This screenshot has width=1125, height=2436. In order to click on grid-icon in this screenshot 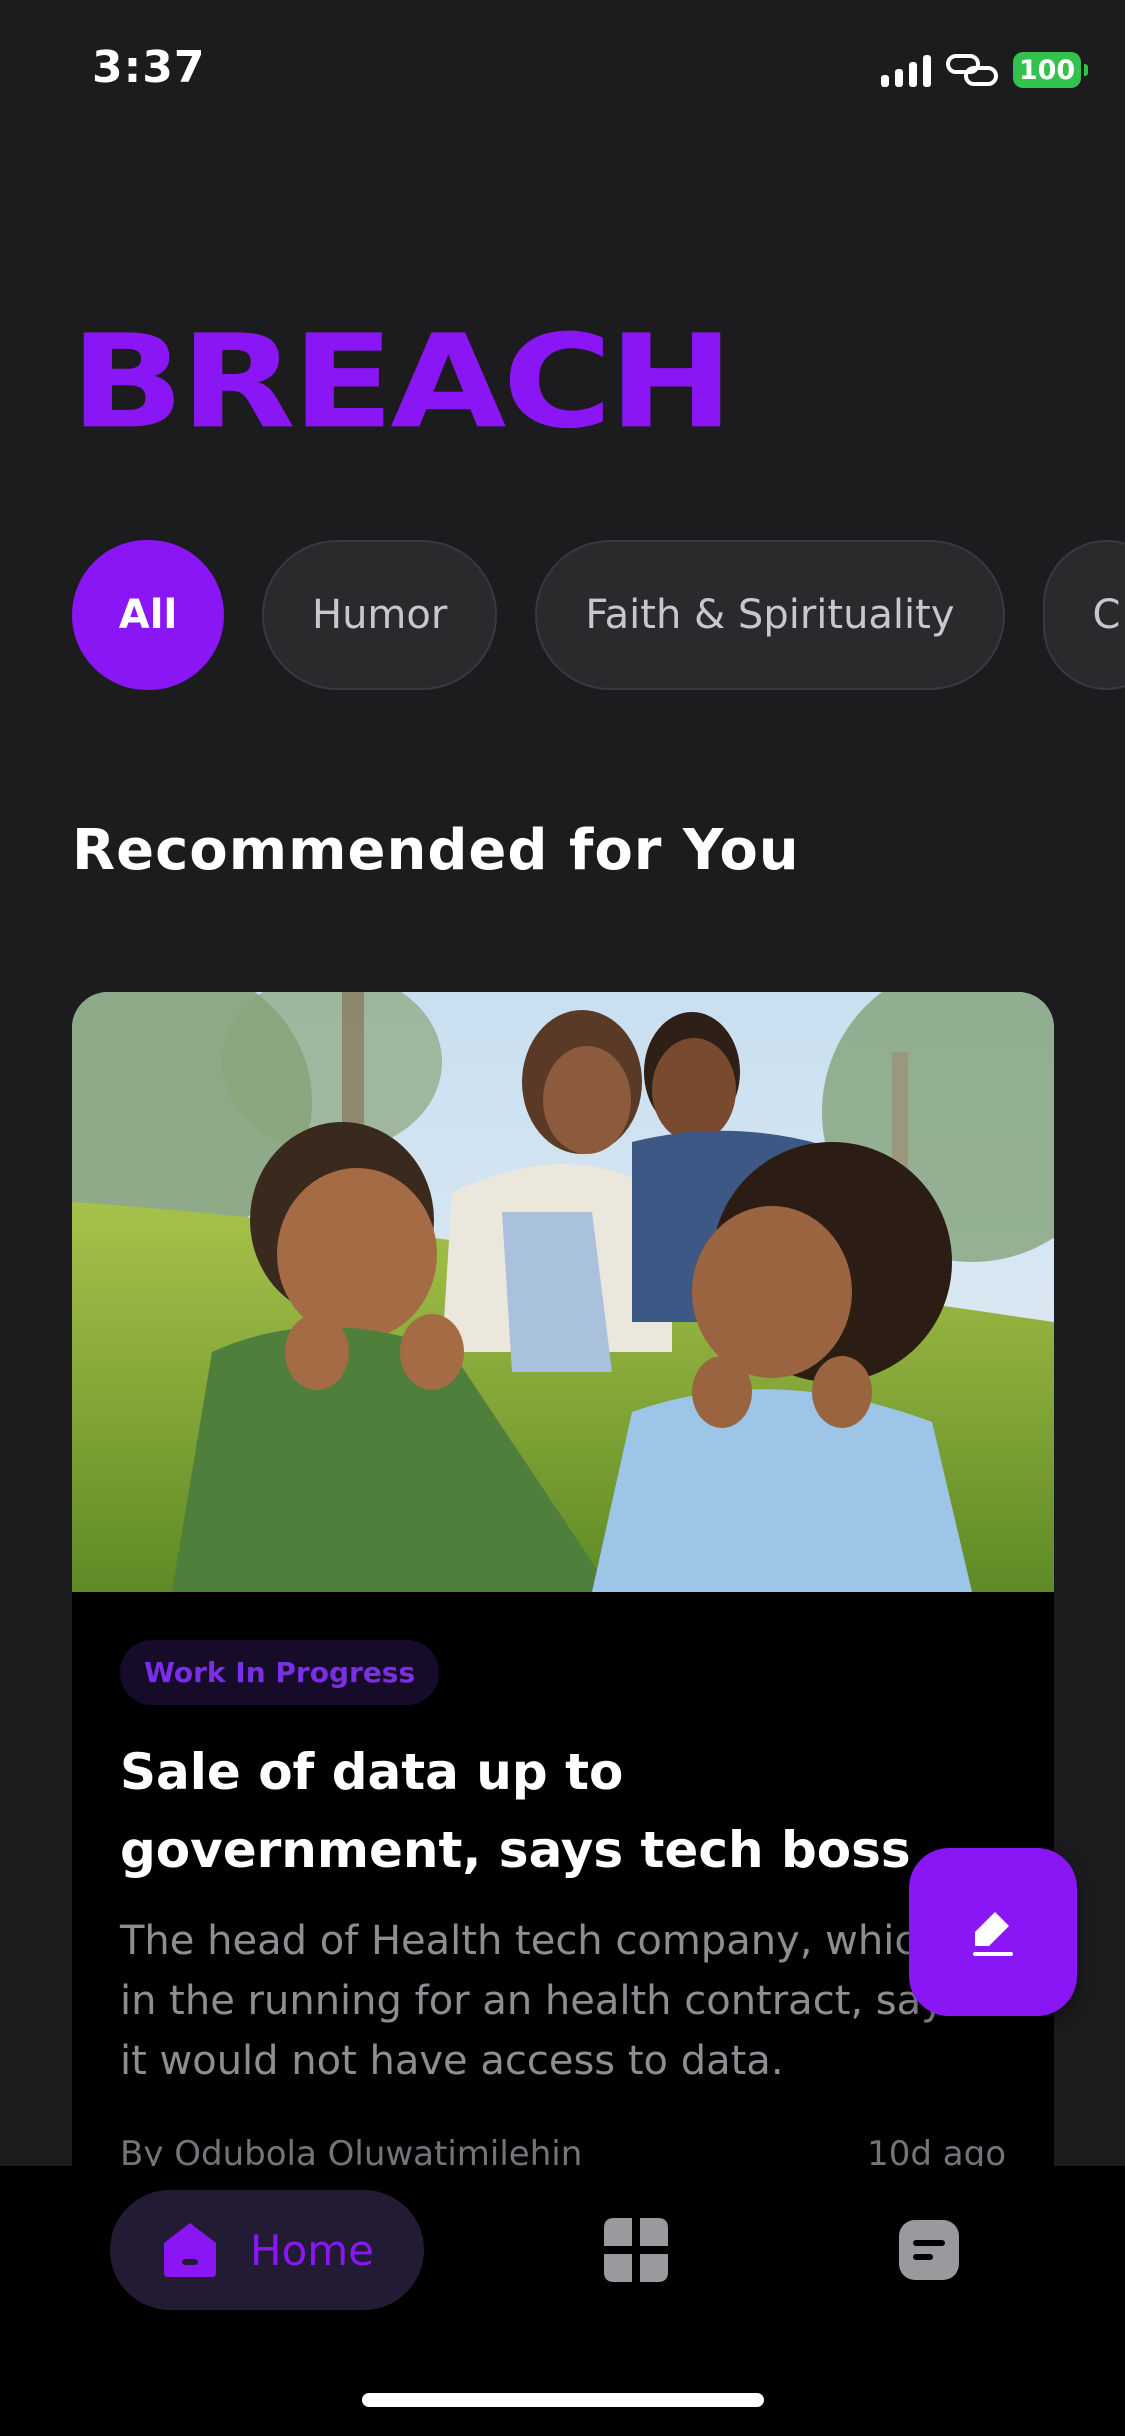, I will do `click(636, 2250)`.